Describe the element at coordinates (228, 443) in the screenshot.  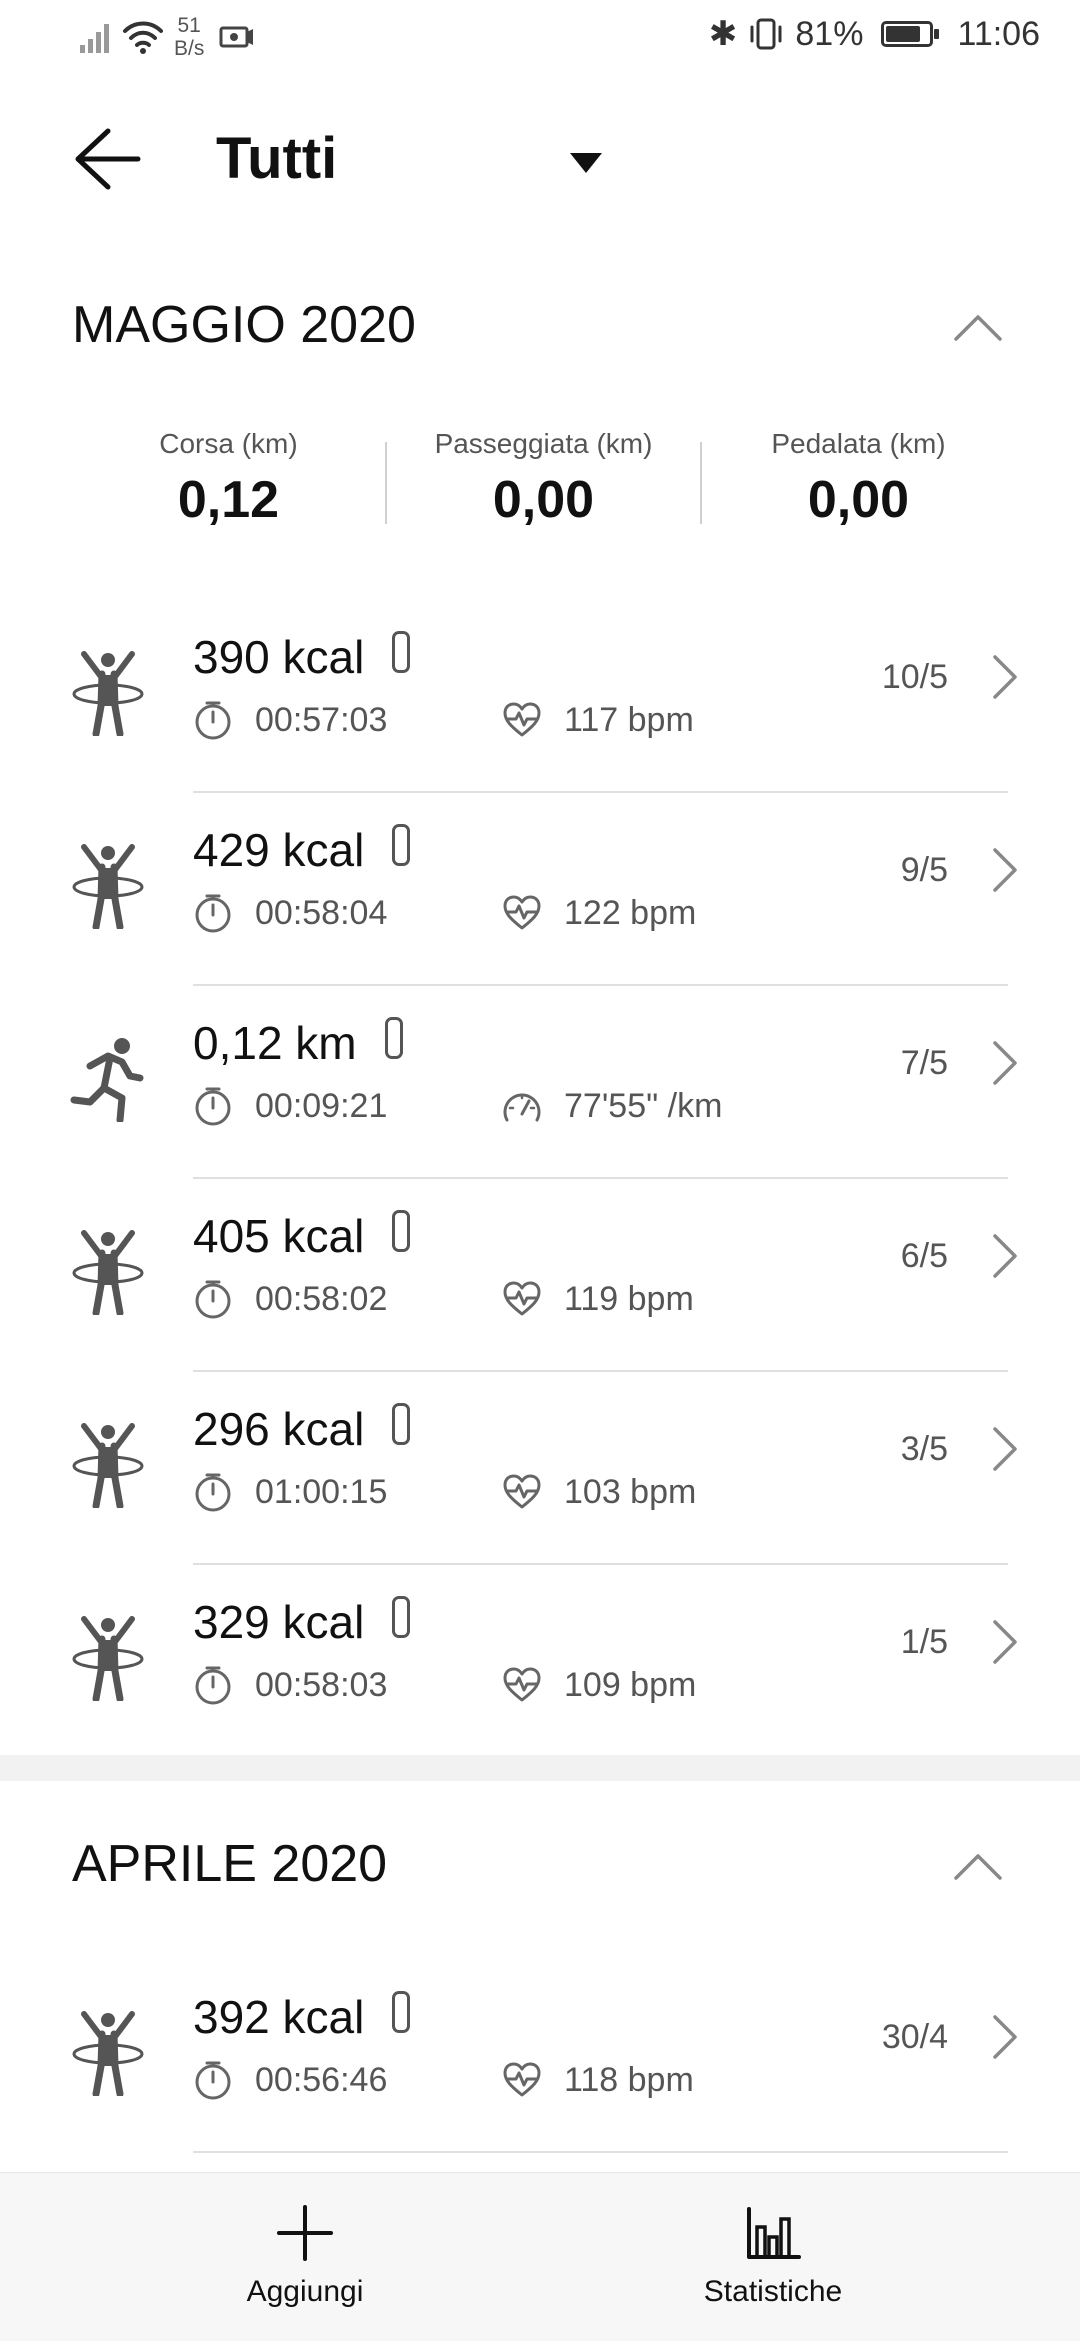
I see `summary-label: Corsa (km)` at that location.